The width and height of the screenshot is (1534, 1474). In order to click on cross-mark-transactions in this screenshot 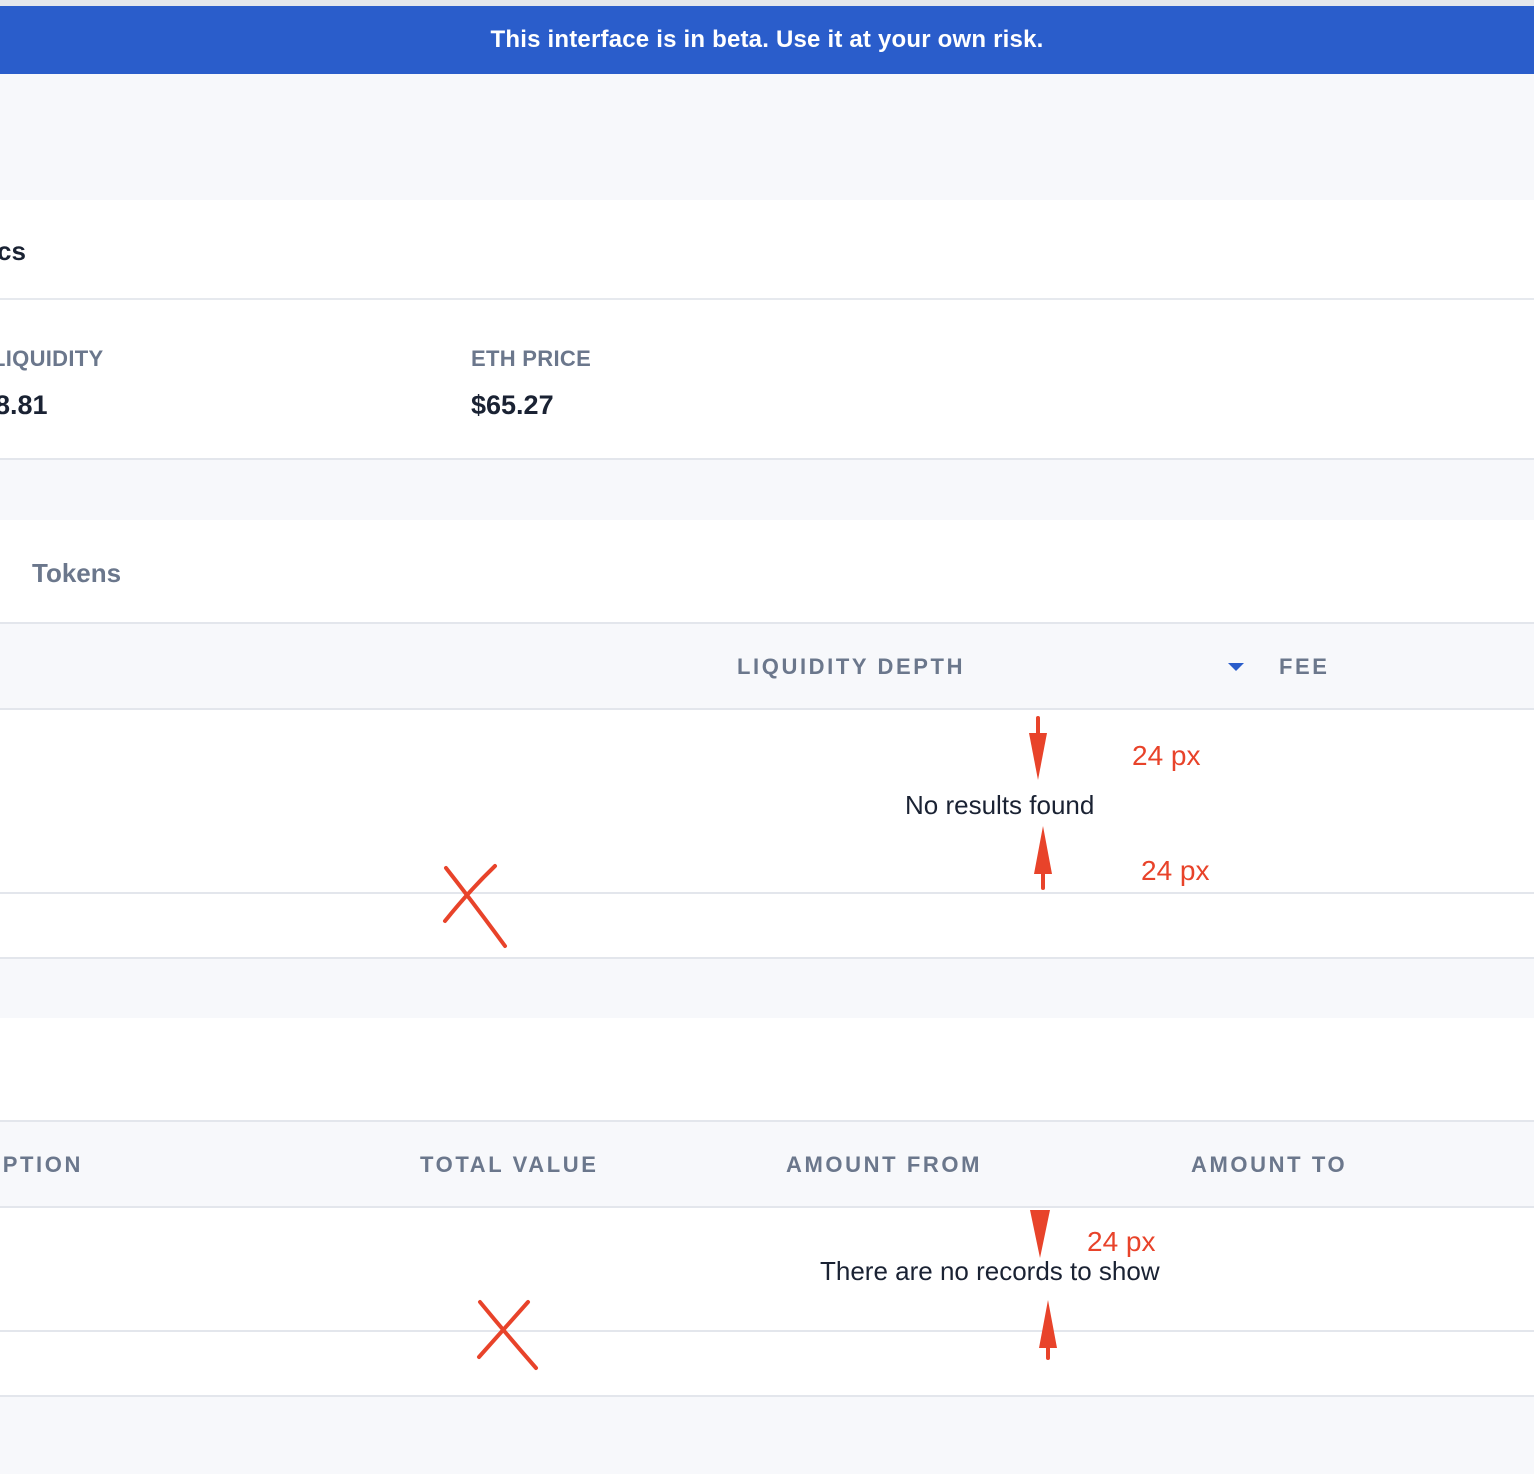, I will do `click(507, 1335)`.